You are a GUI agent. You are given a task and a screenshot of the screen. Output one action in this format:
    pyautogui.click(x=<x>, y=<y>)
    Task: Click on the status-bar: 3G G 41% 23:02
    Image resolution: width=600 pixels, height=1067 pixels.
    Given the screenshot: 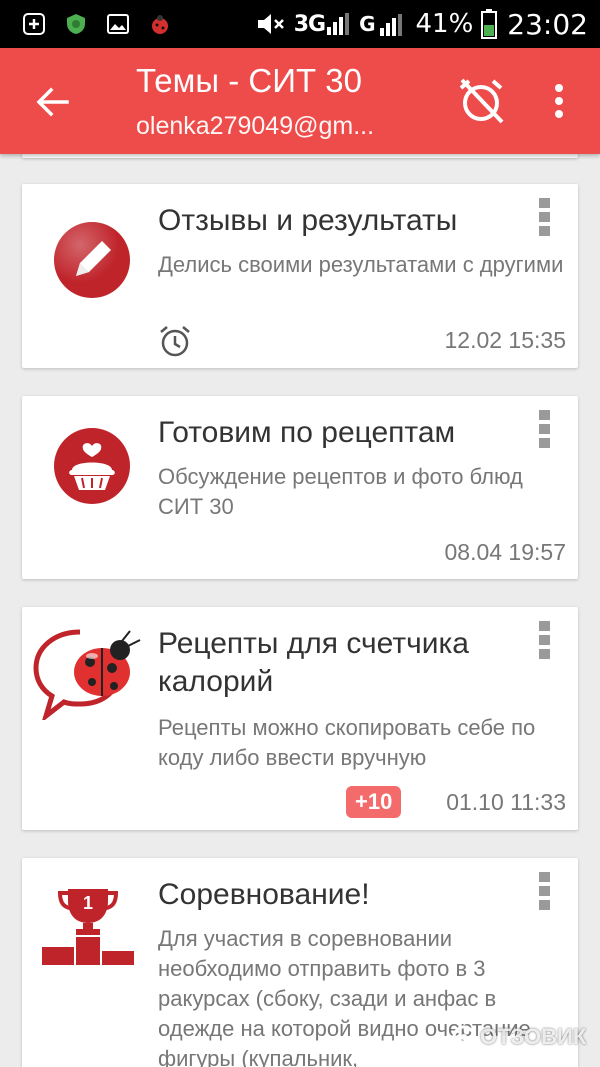 What is the action you would take?
    pyautogui.click(x=300, y=24)
    